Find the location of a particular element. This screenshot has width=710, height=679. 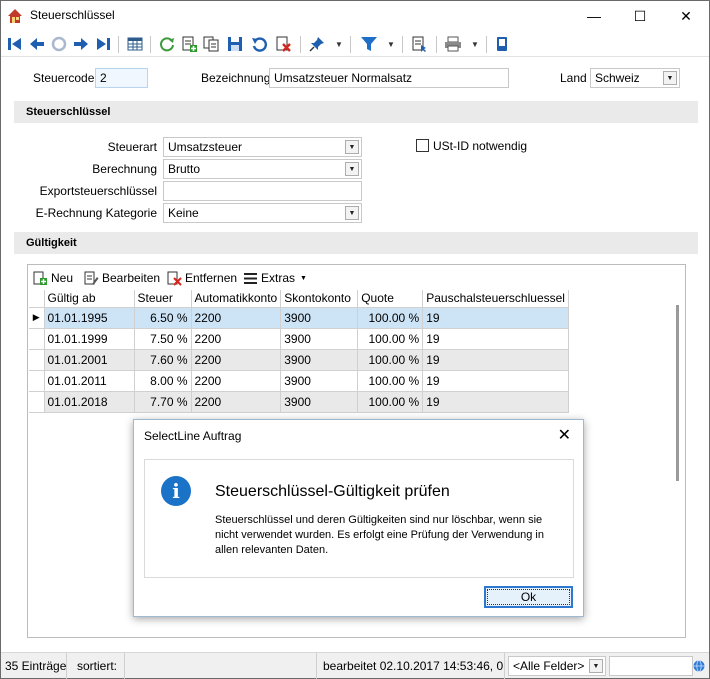

column-header-pauschalsteuerschluessel: Pauschalsteuerschluessel is located at coordinates (495, 299).